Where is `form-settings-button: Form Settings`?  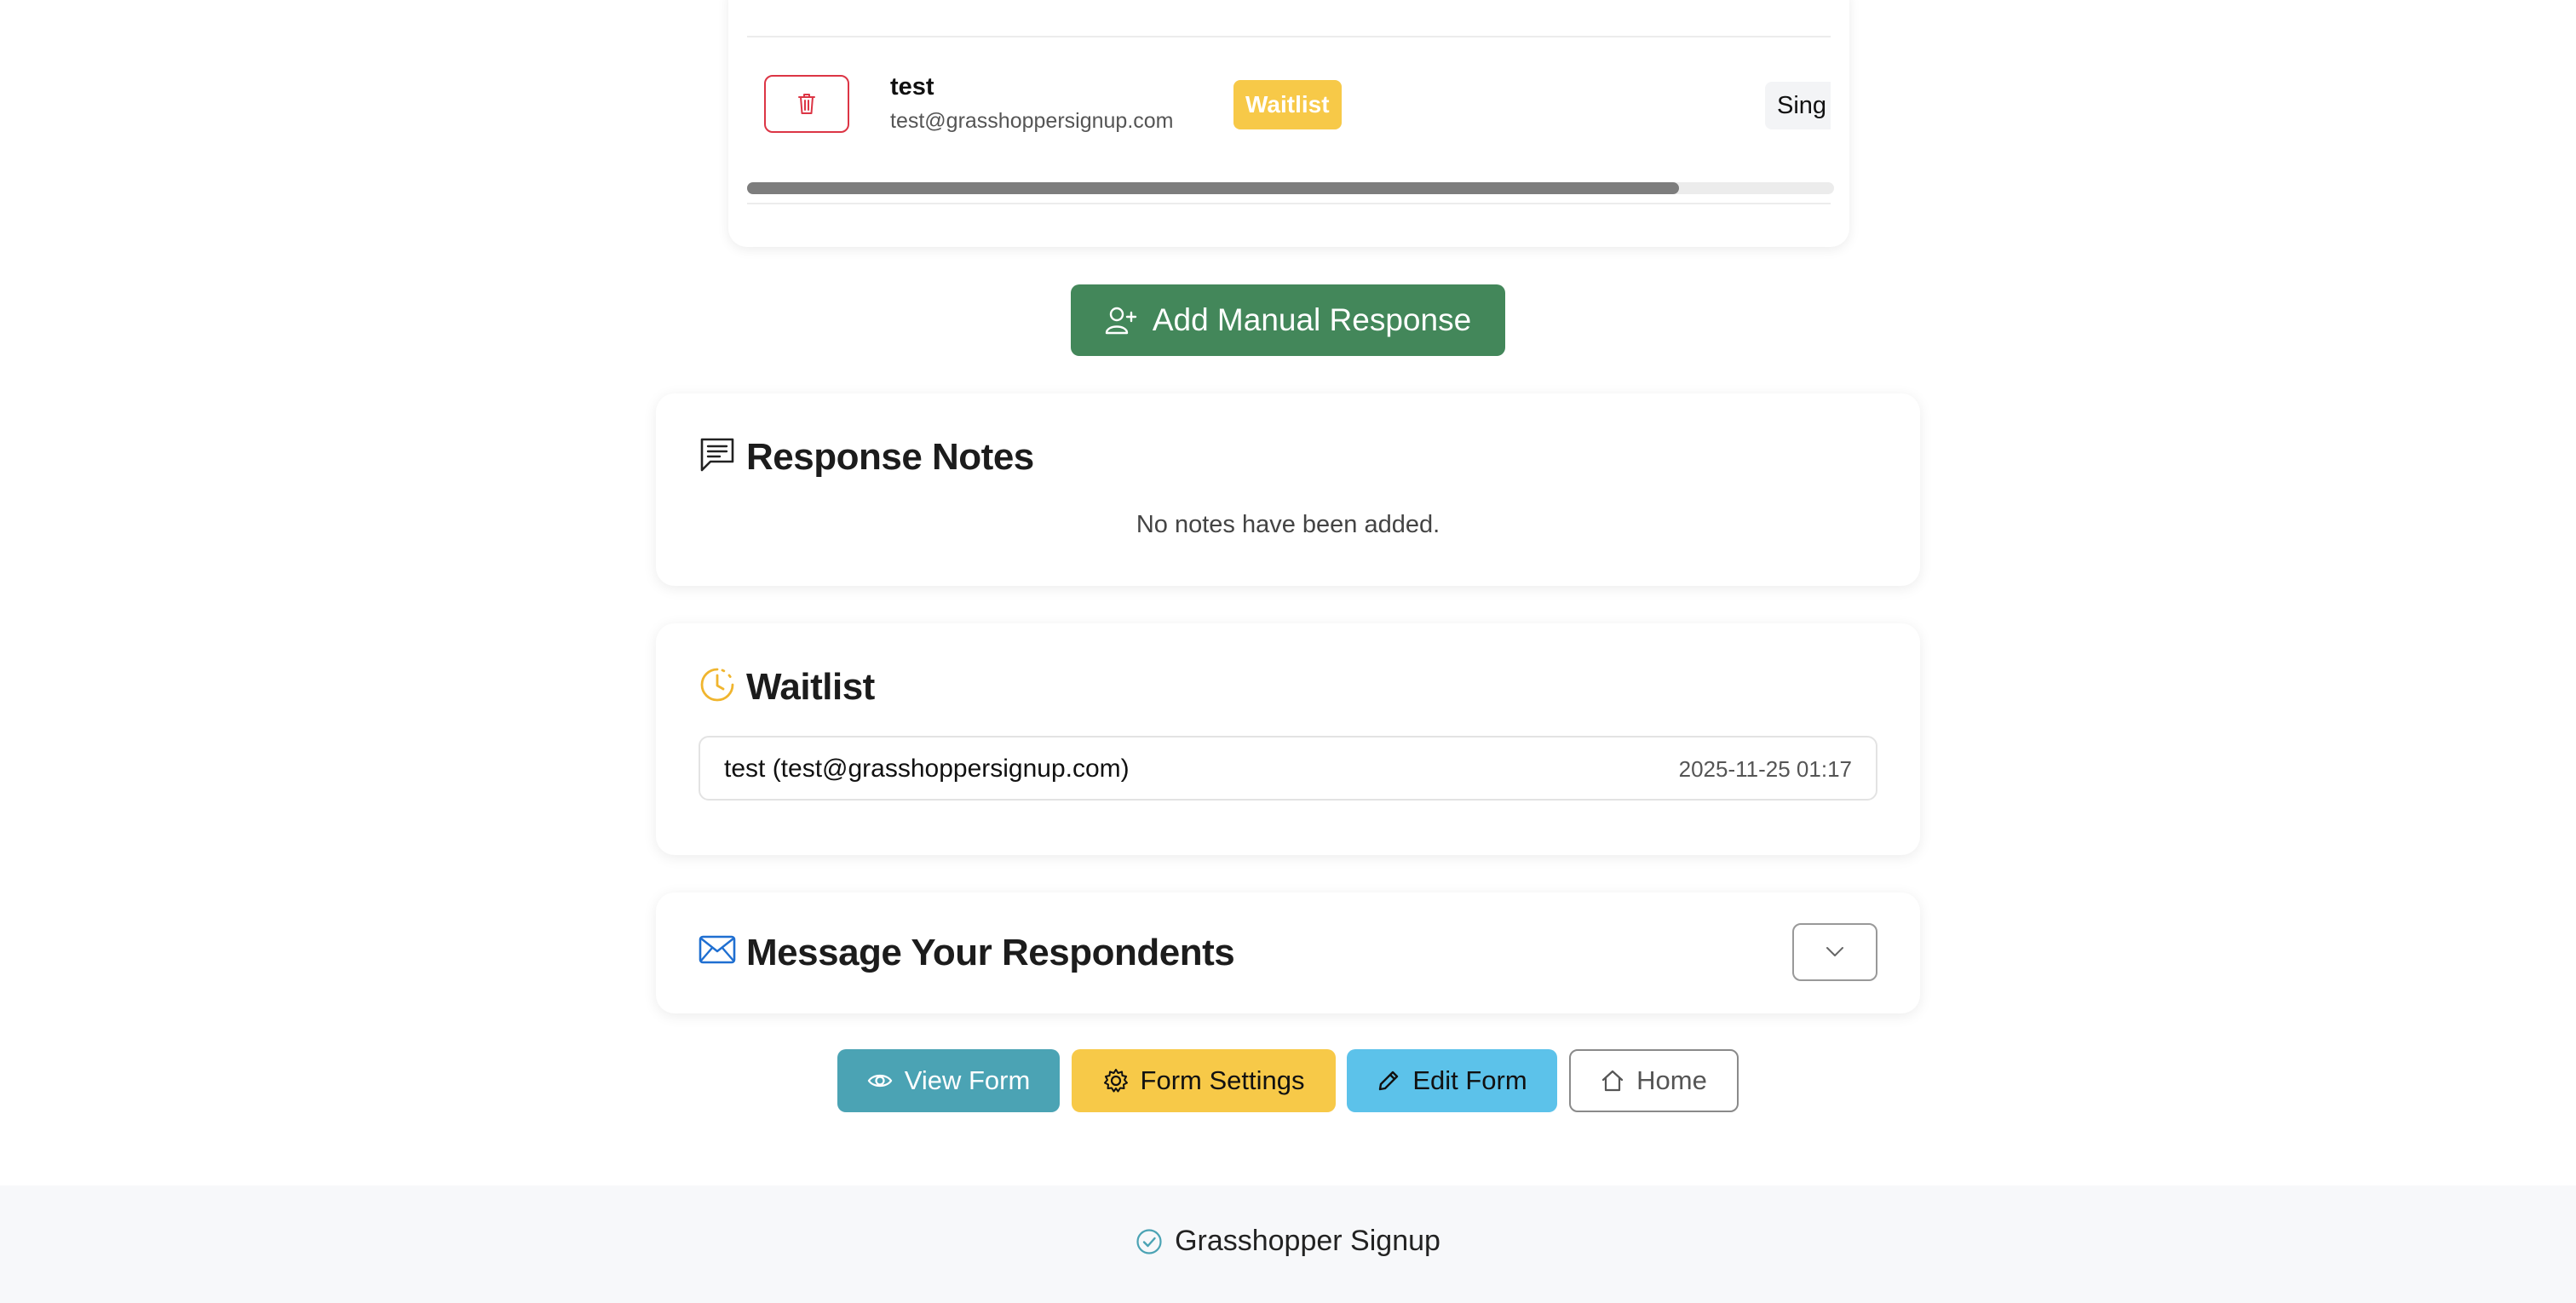
form-settings-button: Form Settings is located at coordinates (1204, 1081).